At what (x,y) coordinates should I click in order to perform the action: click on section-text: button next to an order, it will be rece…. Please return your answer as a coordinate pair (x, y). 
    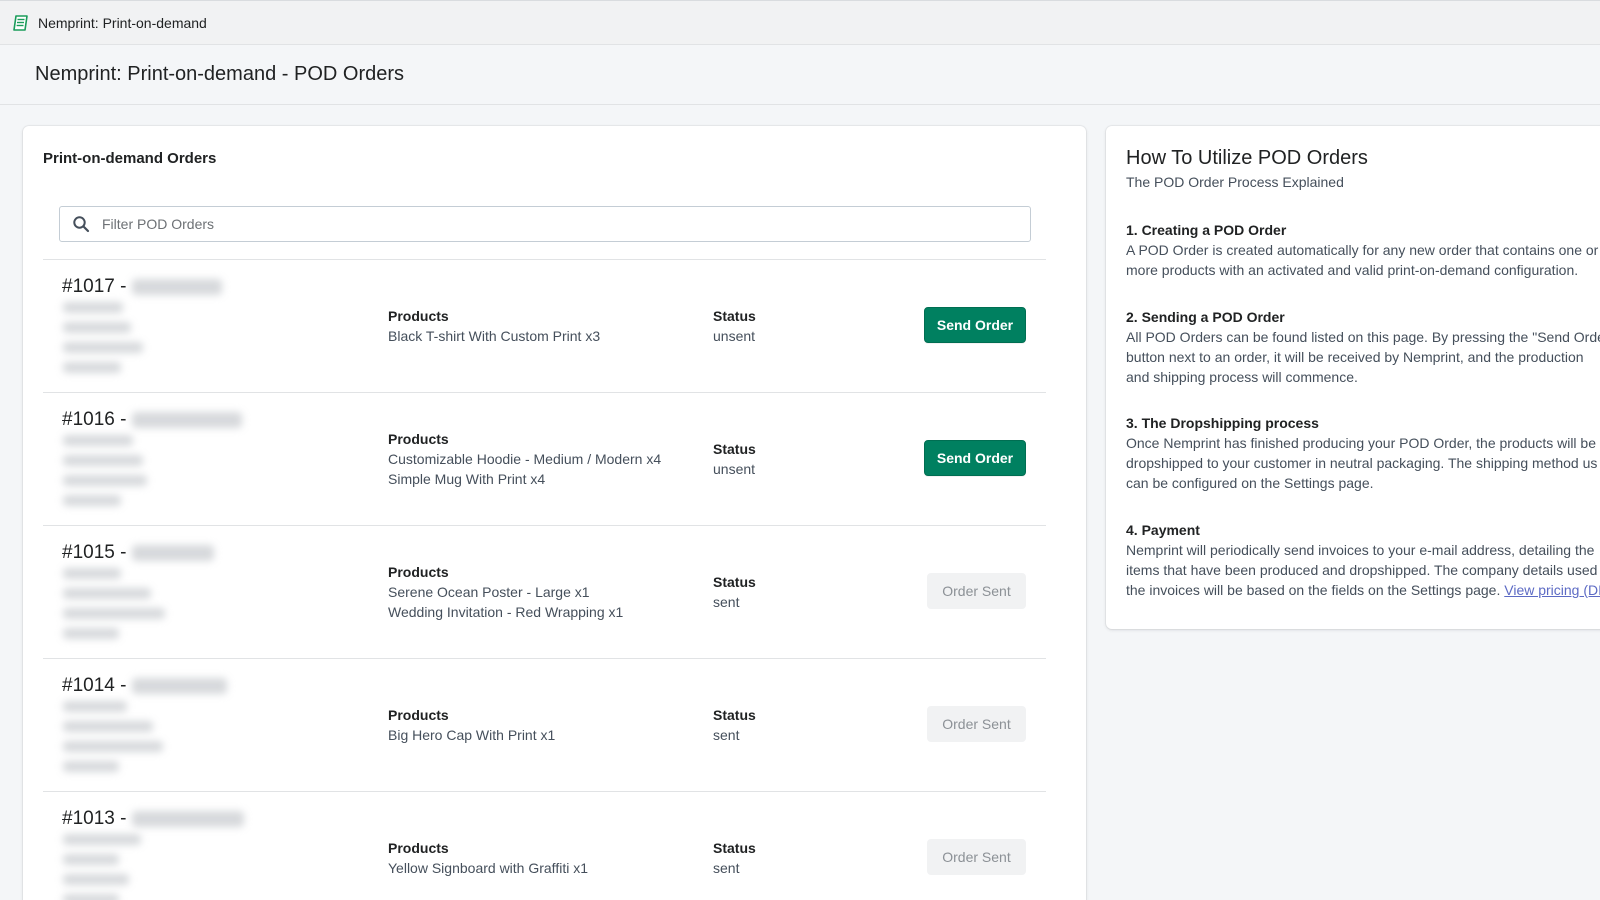
    Looking at the image, I should click on (1355, 357).